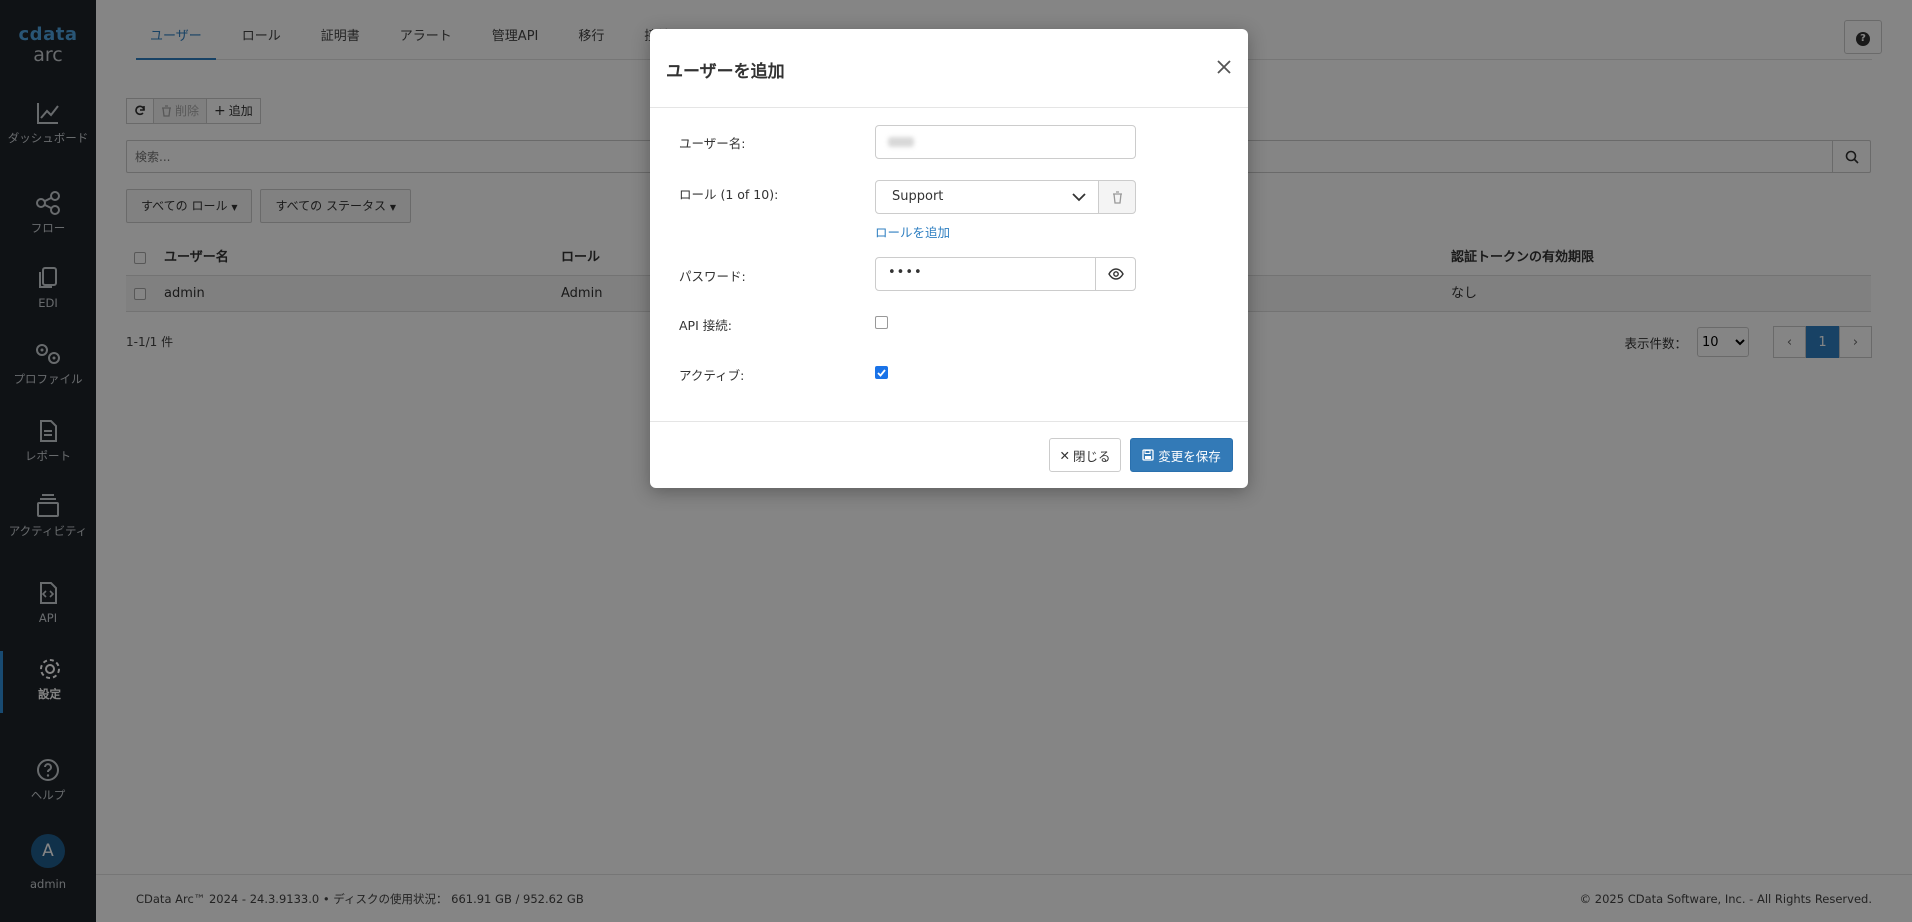  Describe the element at coordinates (881, 322) in the screenshot. I see `api-connection-checkbox` at that location.